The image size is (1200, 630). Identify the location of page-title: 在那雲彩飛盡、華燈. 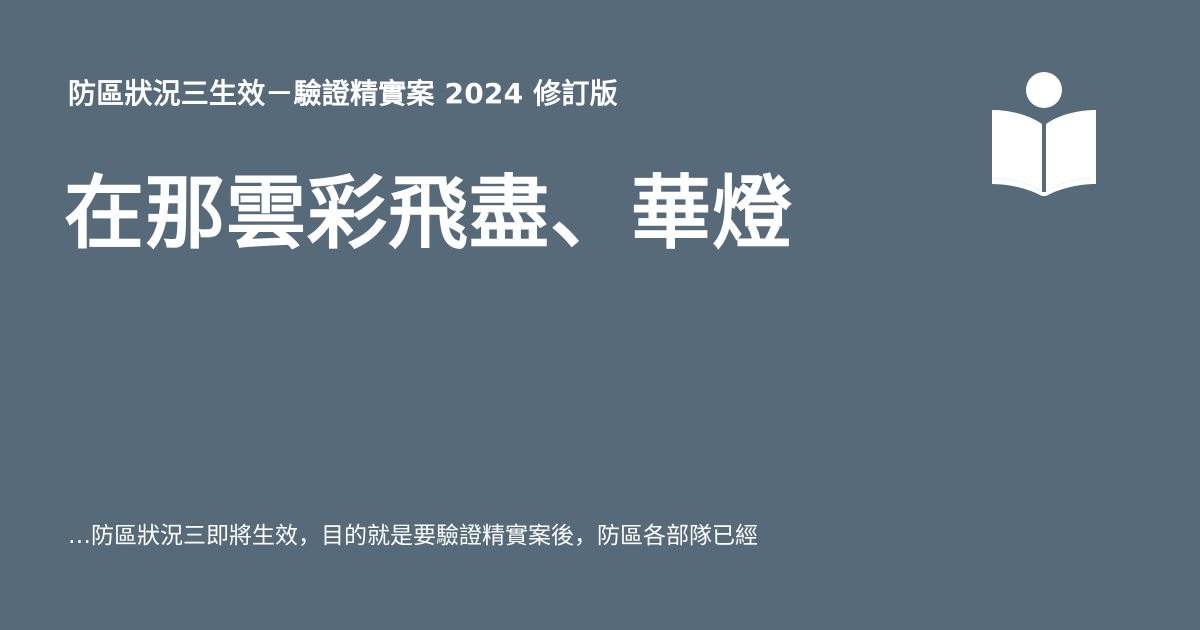
(428, 213).